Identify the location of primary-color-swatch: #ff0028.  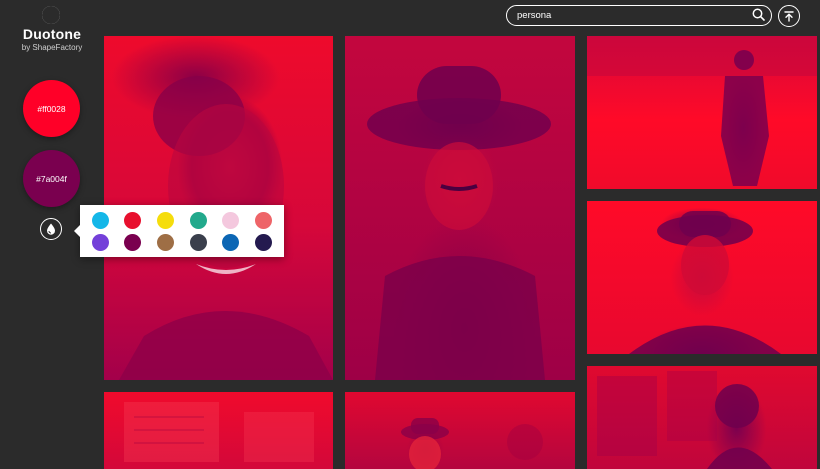
(51, 108).